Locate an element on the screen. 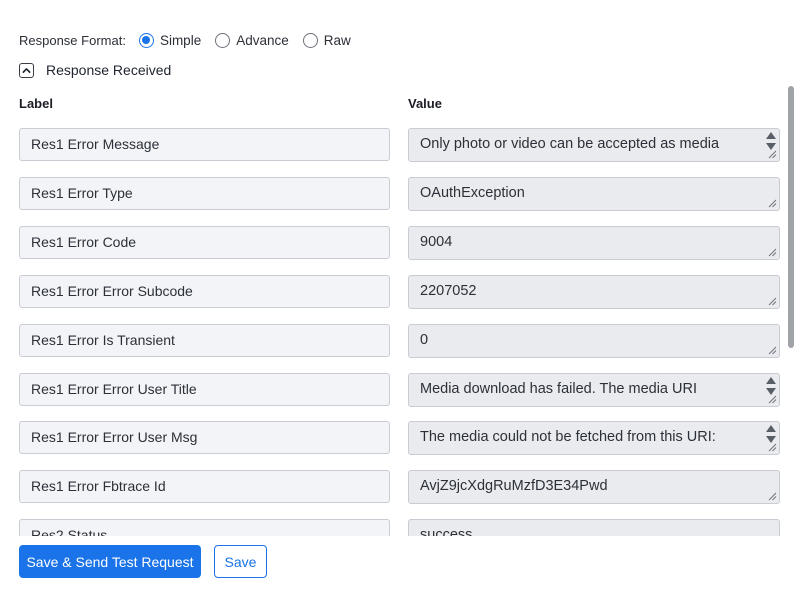 The width and height of the screenshot is (802, 590). field-label-input: Res1 Error Message is located at coordinates (204, 144).